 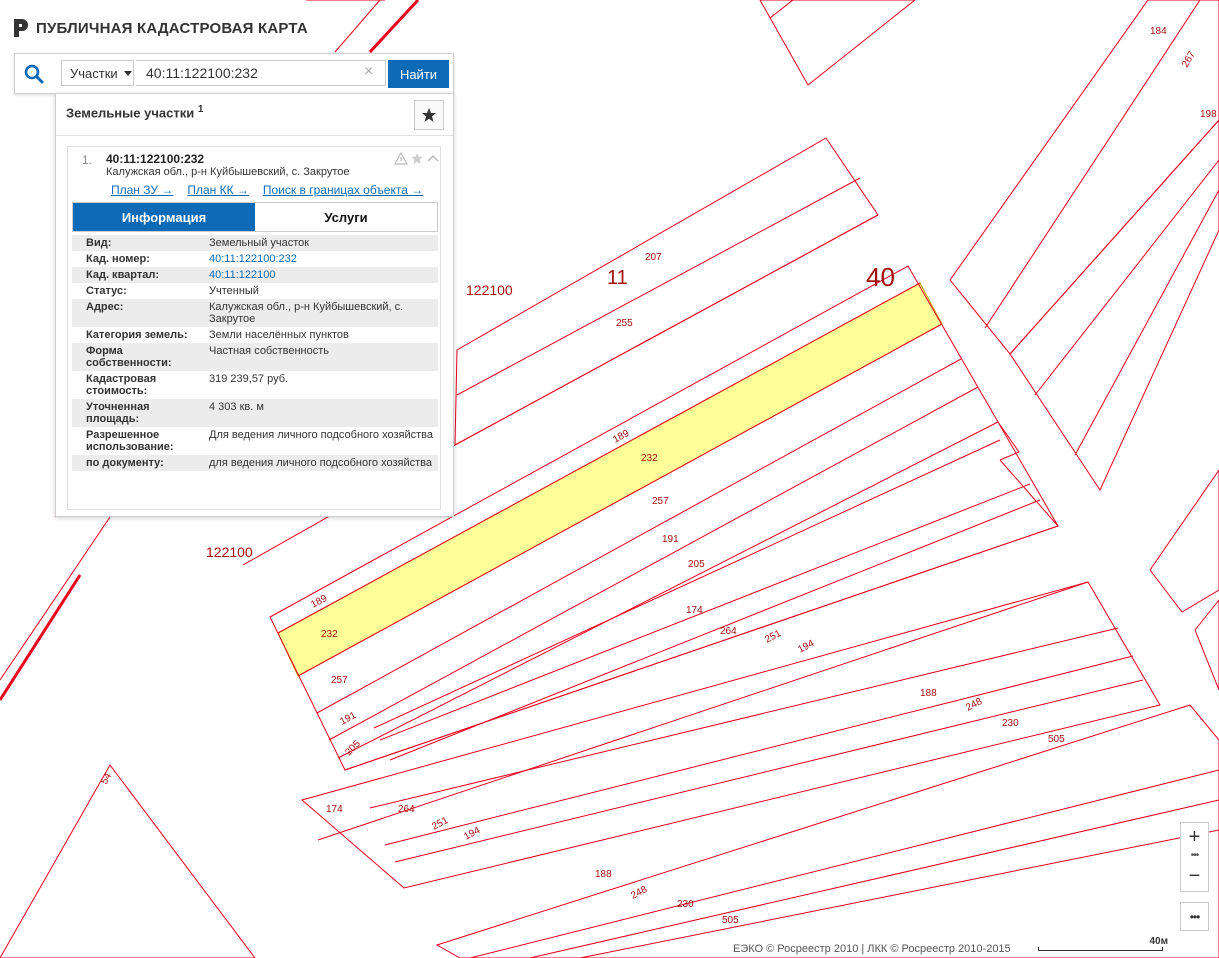 I want to click on tab-services: Услуги, so click(x=346, y=217).